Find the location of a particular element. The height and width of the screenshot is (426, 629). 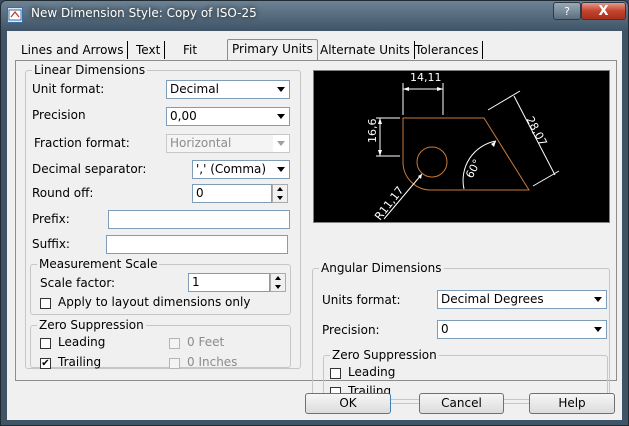

decimal-separator-value: ',' (Comma) is located at coordinates (231, 169).